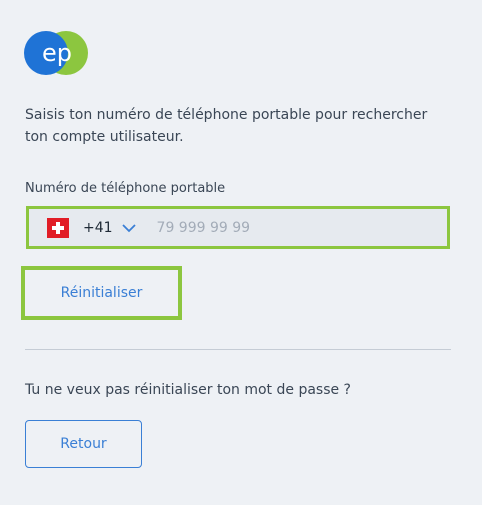  What do you see at coordinates (58, 227) in the screenshot?
I see `switzerland-flag-icon` at bounding box center [58, 227].